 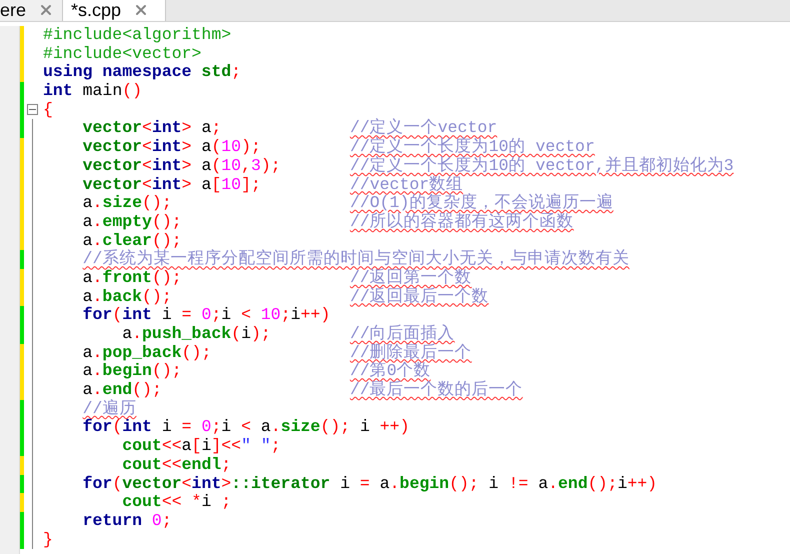 I want to click on code-line: a.empty(); //所以的容器都有这两个函数, so click(x=328, y=222).